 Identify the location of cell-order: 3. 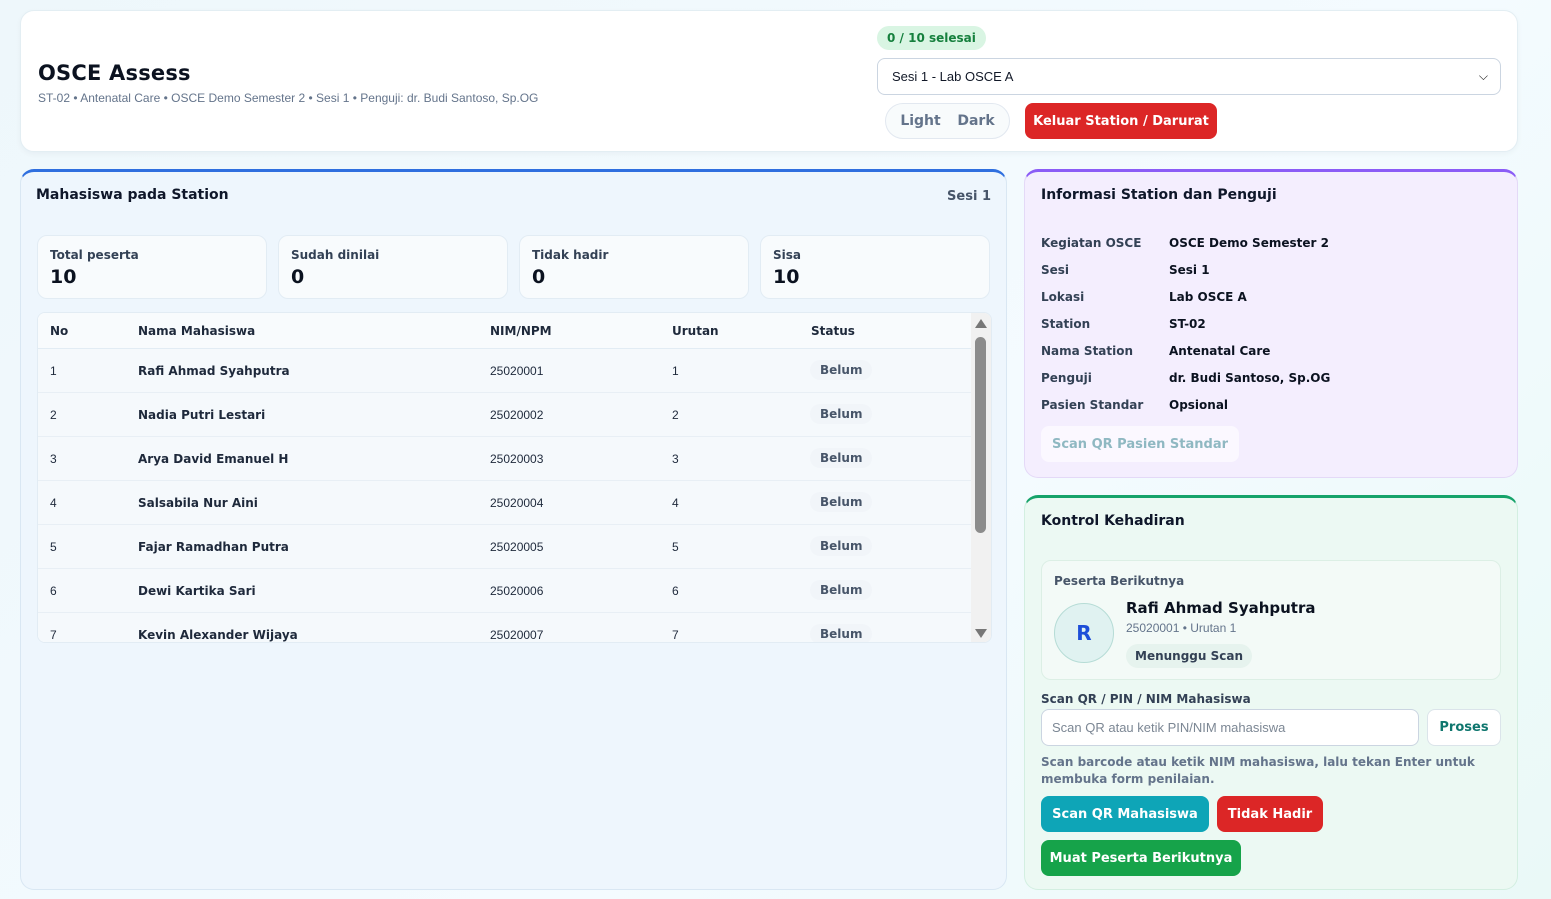
(675, 459).